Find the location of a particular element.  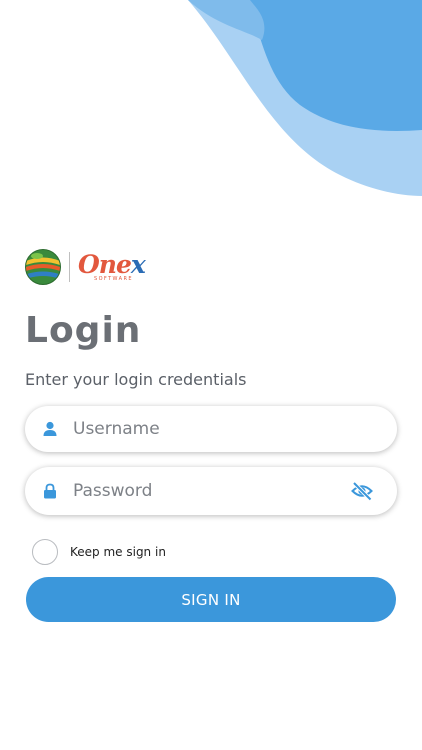

password-field is located at coordinates (211, 491).